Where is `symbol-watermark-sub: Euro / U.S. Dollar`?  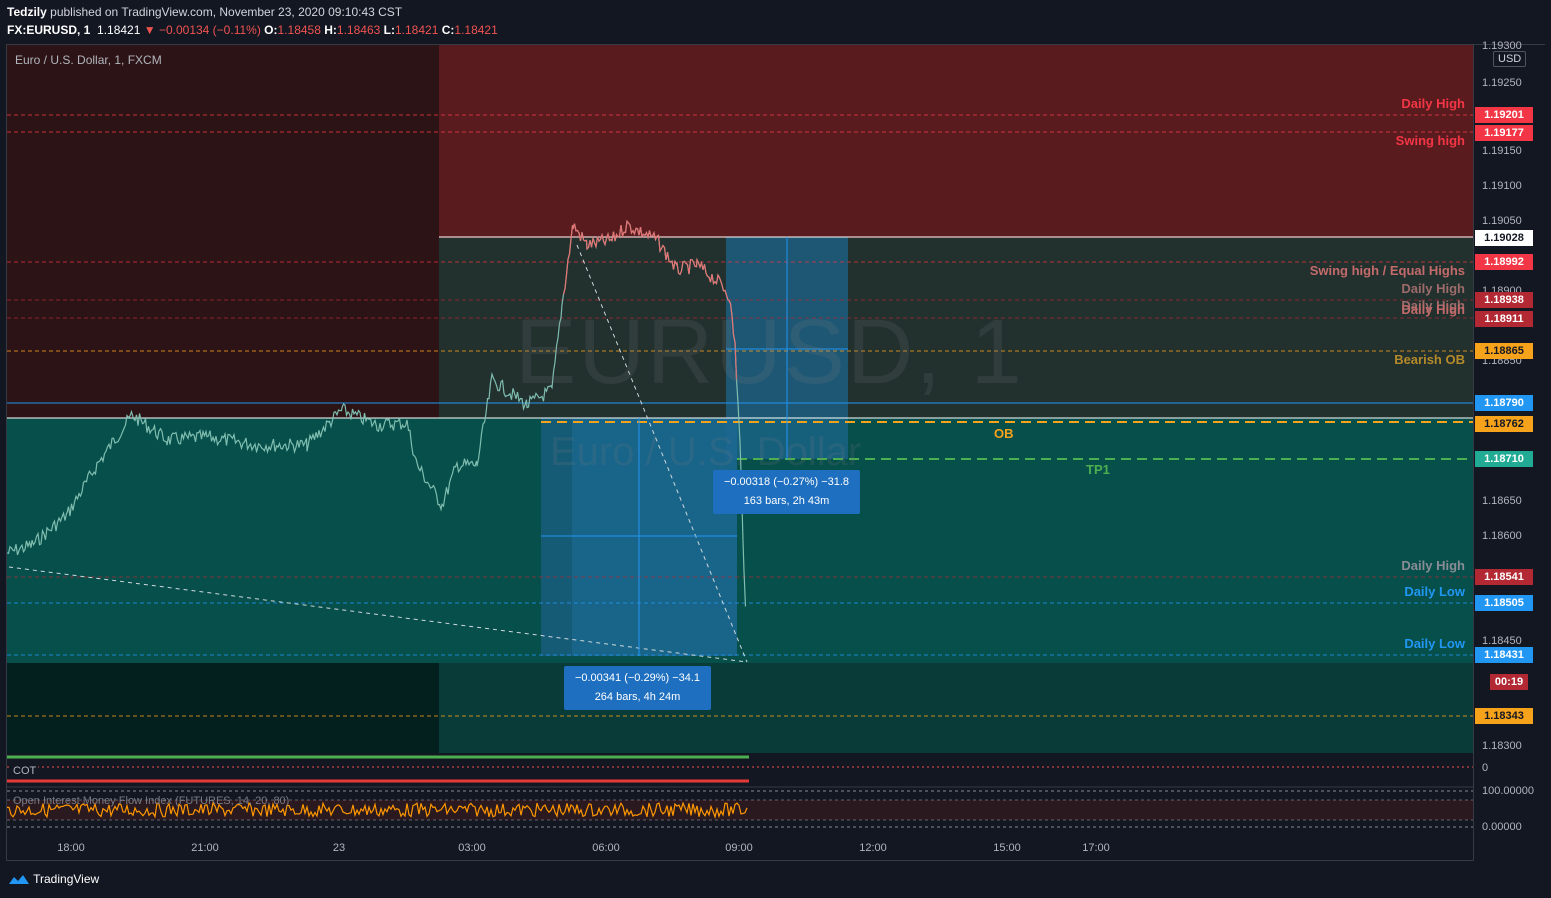
symbol-watermark-sub: Euro / U.S. Dollar is located at coordinates (706, 452).